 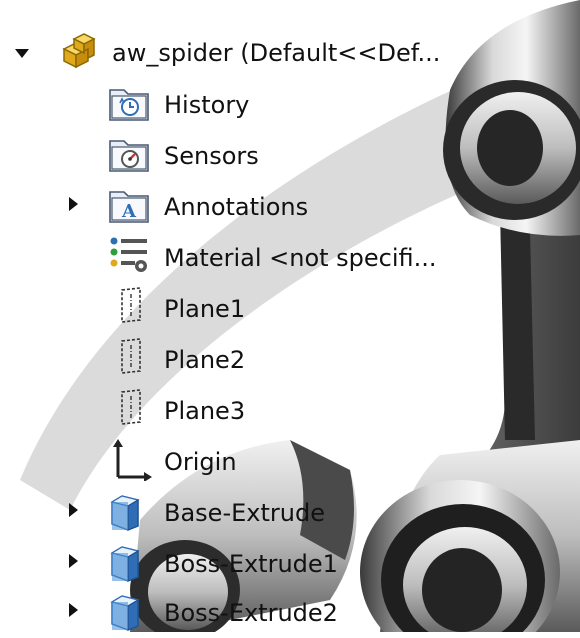 I want to click on tree-item-sensors: Sensors, so click(x=235, y=156).